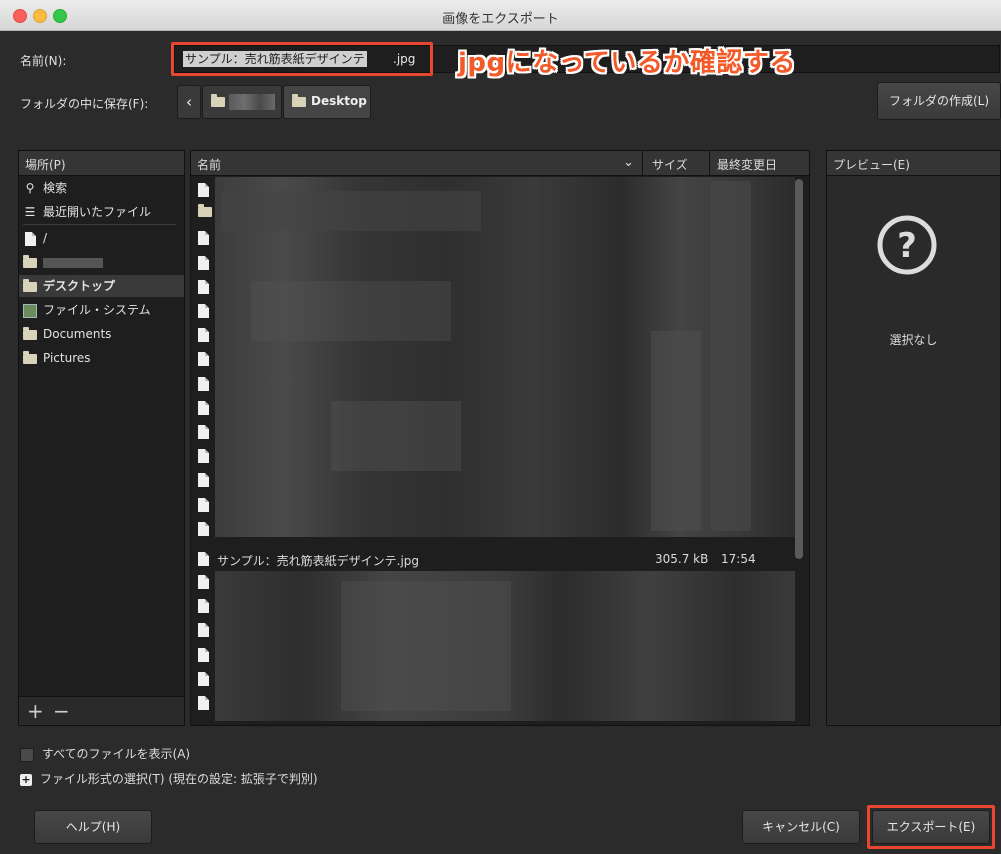 Image resolution: width=1001 pixels, height=854 pixels. I want to click on column-size: サイズ, so click(670, 164).